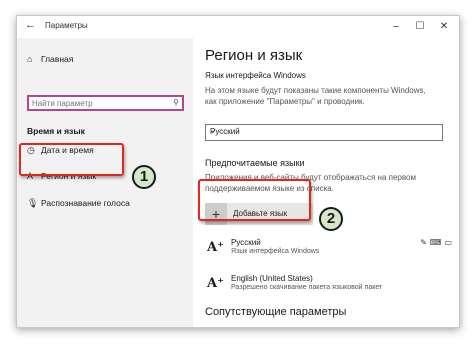  What do you see at coordinates (97, 103) in the screenshot?
I see `search-input` at bounding box center [97, 103].